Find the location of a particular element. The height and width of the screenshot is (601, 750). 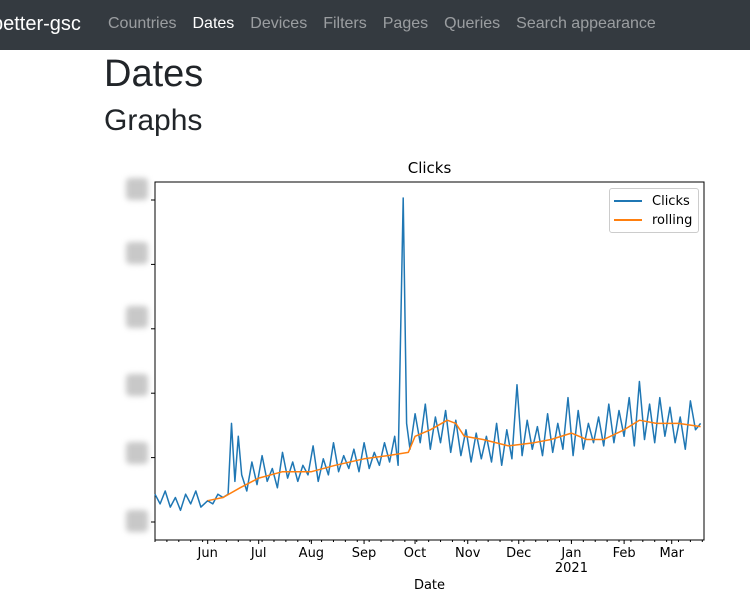

x-tick-label: Dec is located at coordinates (518, 553).